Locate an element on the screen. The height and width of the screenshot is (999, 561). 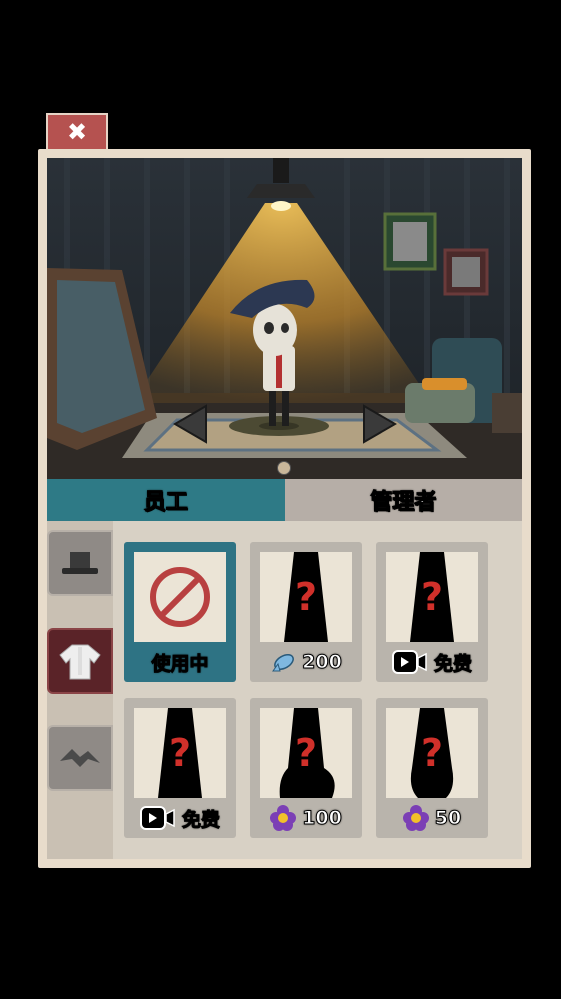
role-tabs: 员工 管理者 is located at coordinates (284, 500).